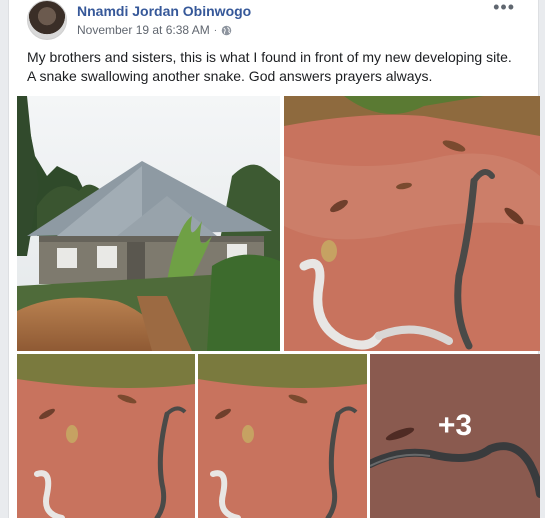 Image resolution: width=545 pixels, height=518 pixels. Describe the element at coordinates (455, 425) in the screenshot. I see `more-photos-count: +3` at that location.